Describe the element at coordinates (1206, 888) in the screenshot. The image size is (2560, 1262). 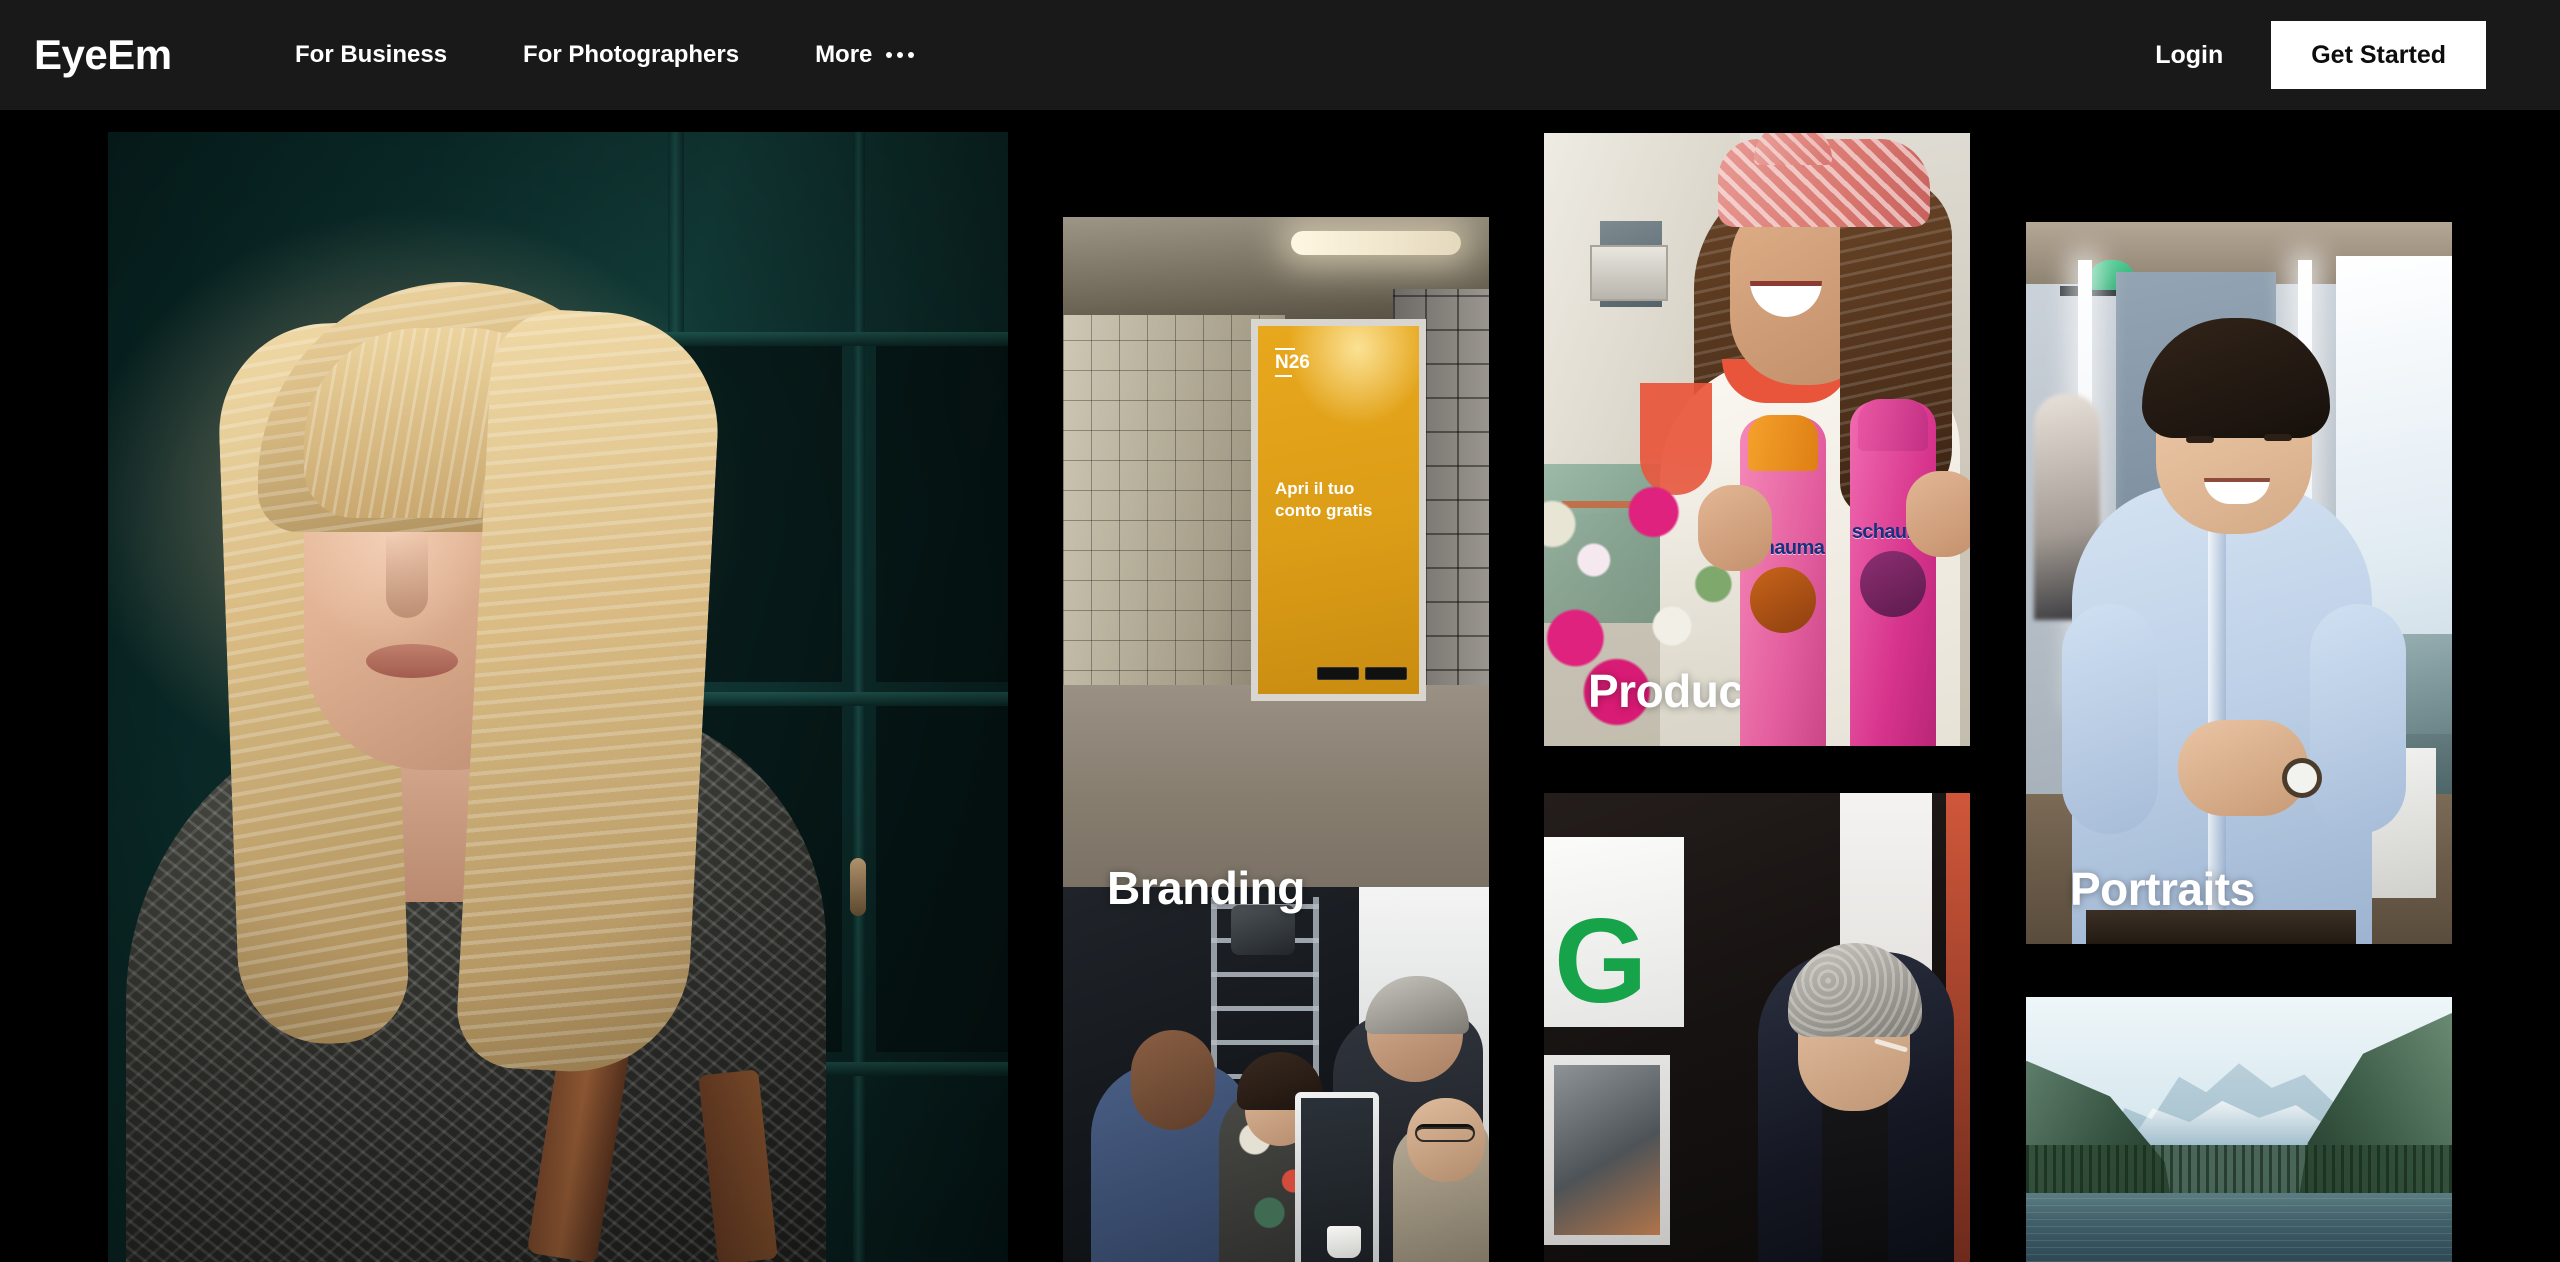
I see `card-label-branding: Branding` at that location.